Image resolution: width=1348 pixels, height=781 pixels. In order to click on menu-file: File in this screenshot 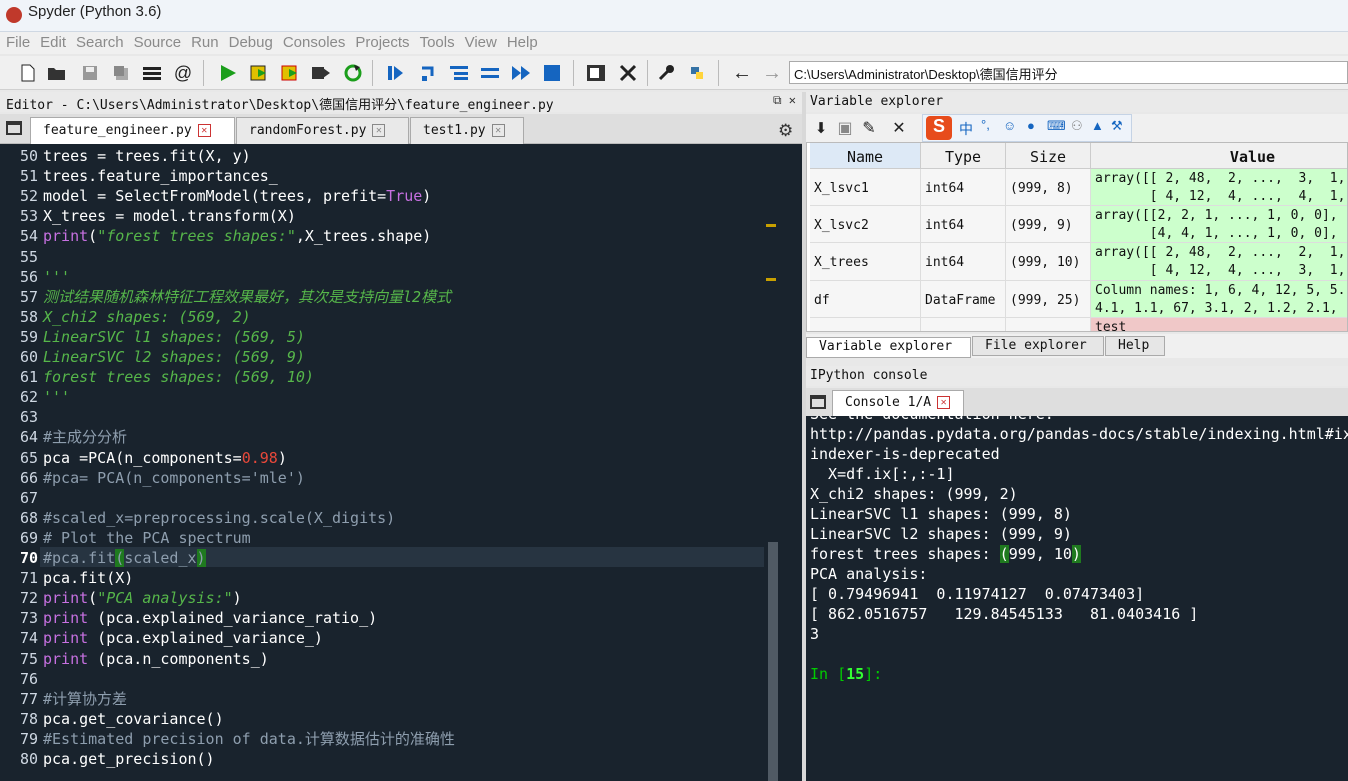, I will do `click(18, 41)`.